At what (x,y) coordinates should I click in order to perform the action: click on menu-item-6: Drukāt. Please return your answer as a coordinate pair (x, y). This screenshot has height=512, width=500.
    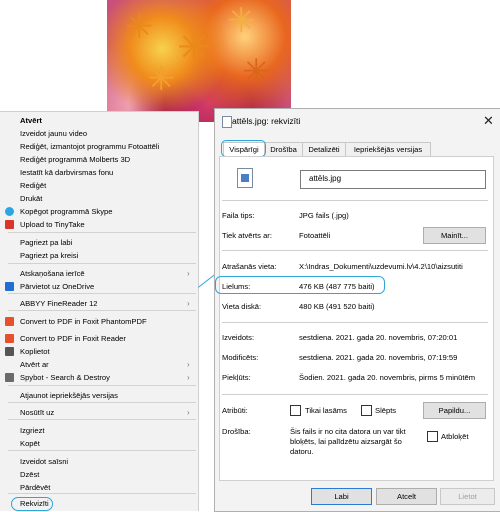
    Looking at the image, I should click on (99, 198).